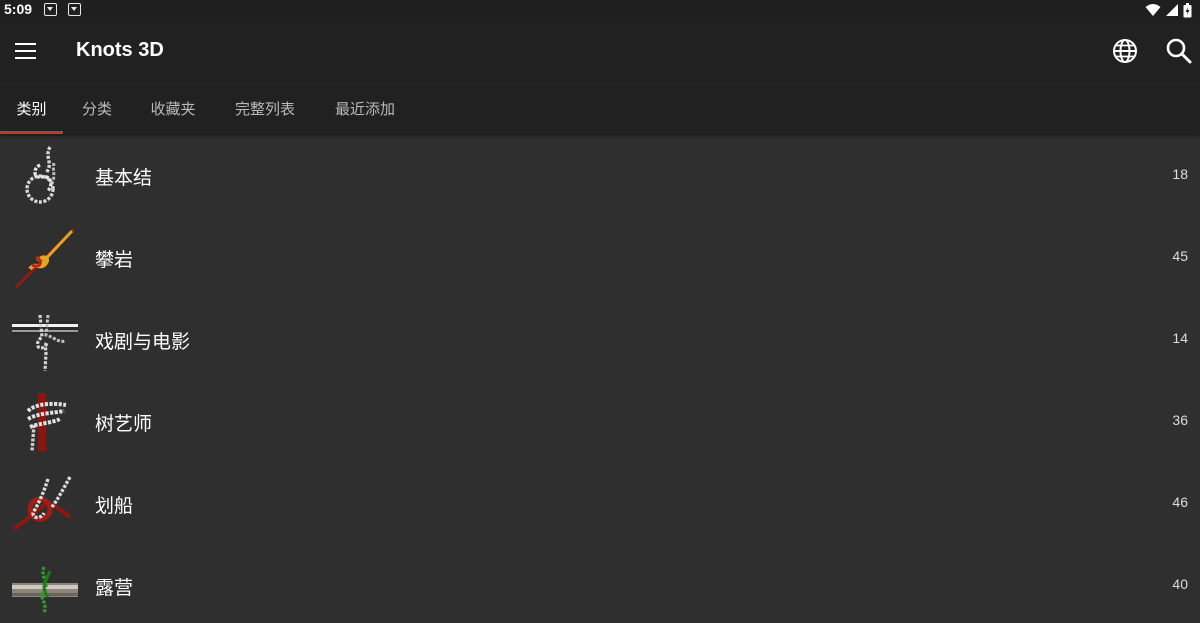 This screenshot has width=1200, height=623. Describe the element at coordinates (40, 175) in the screenshot. I see `basic-knot-icon` at that location.